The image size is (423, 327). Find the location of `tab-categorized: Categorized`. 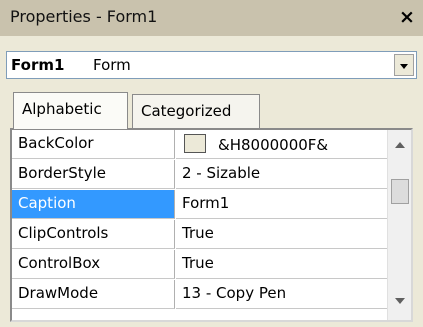

tab-categorized: Categorized is located at coordinates (196, 111).